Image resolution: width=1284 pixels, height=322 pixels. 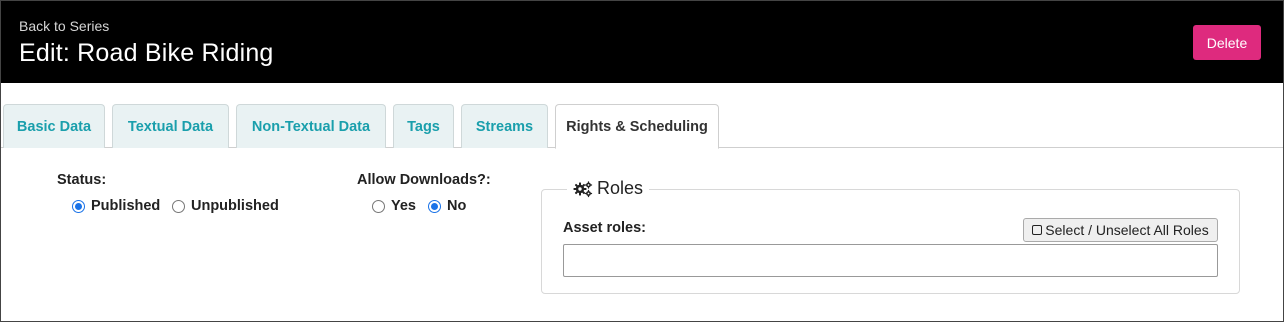 What do you see at coordinates (1227, 42) in the screenshot?
I see `delete-button: Delete` at bounding box center [1227, 42].